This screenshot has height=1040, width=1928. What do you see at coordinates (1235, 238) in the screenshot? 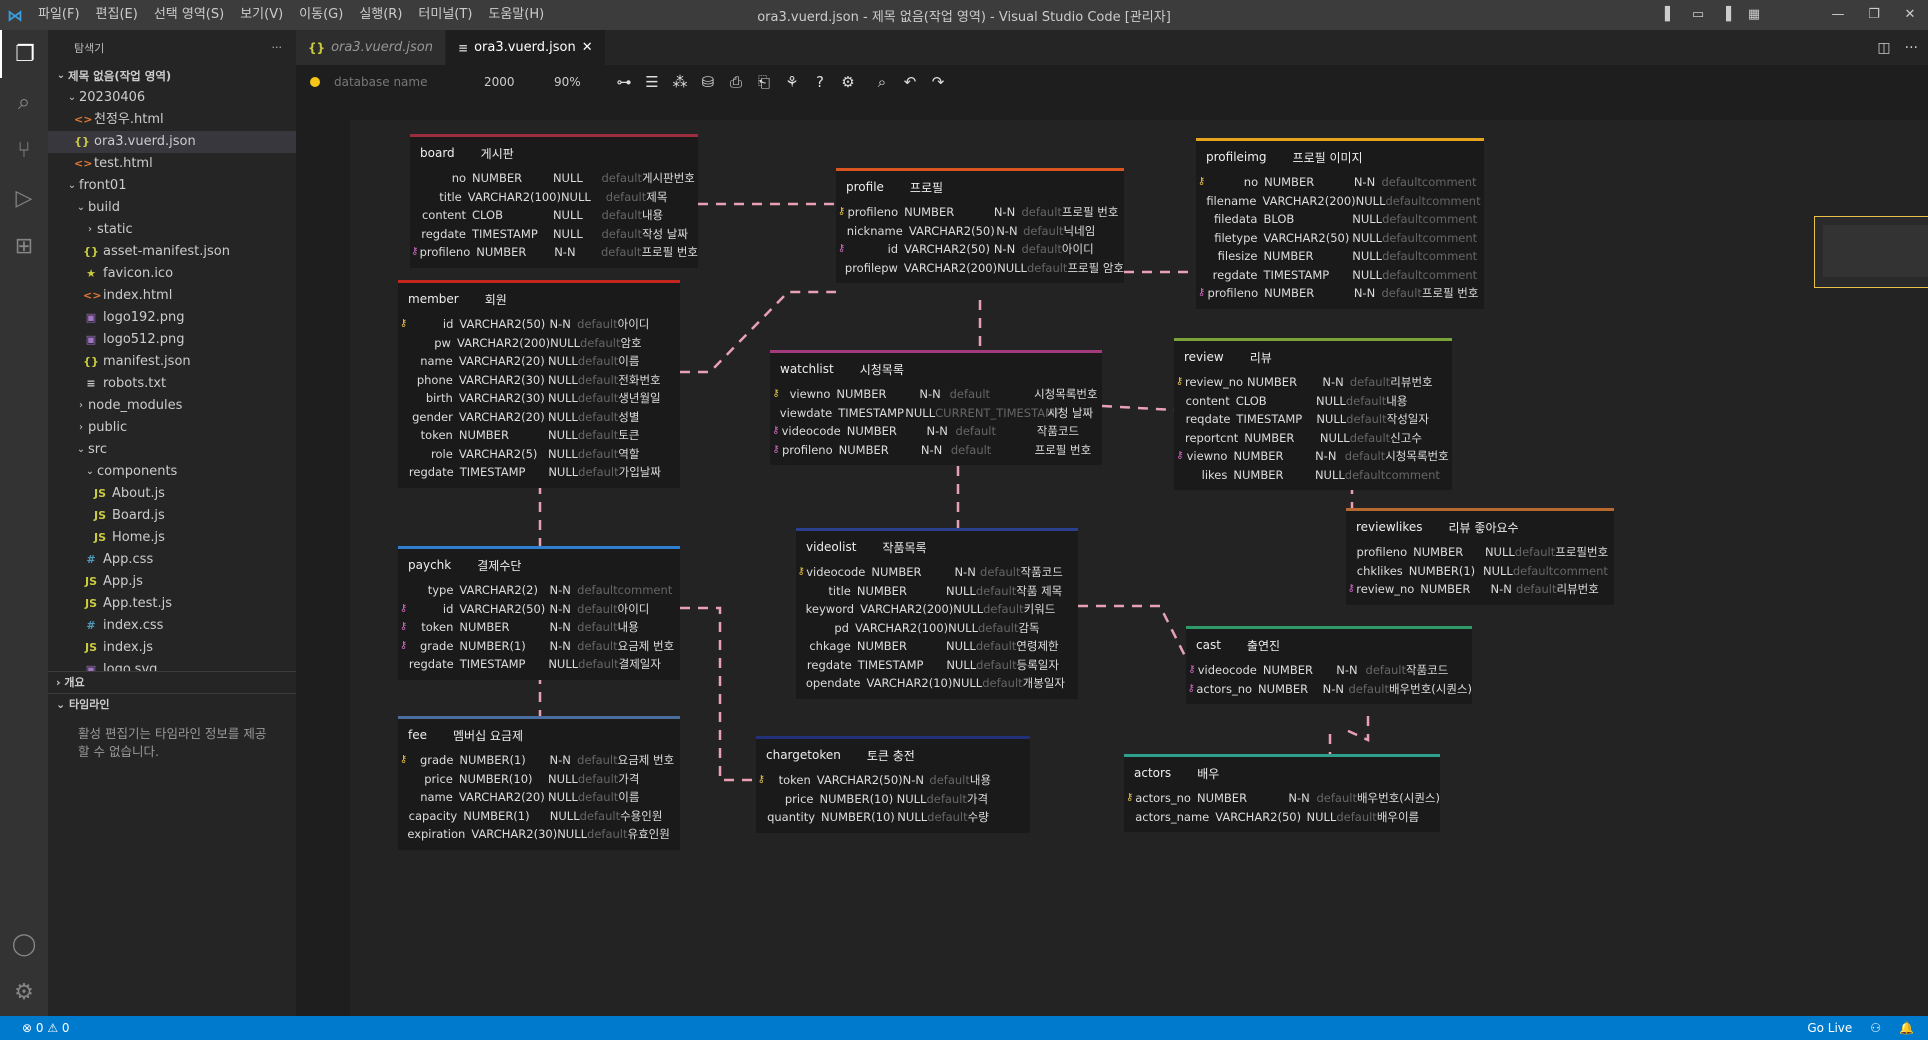
I see `column-name: filetype` at bounding box center [1235, 238].